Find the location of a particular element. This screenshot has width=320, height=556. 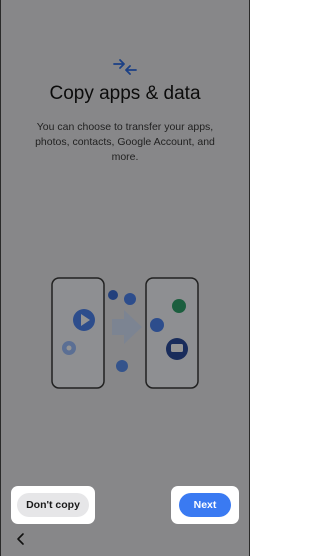

contact-icon is located at coordinates (157, 325).